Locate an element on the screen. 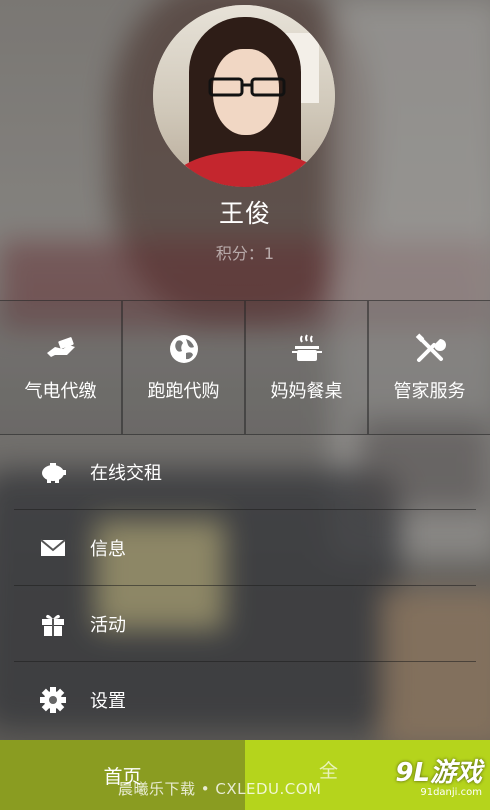 The width and height of the screenshot is (490, 810). watermark-text: 晨曦乐下载 • CXLEDU.COM is located at coordinates (220, 789).